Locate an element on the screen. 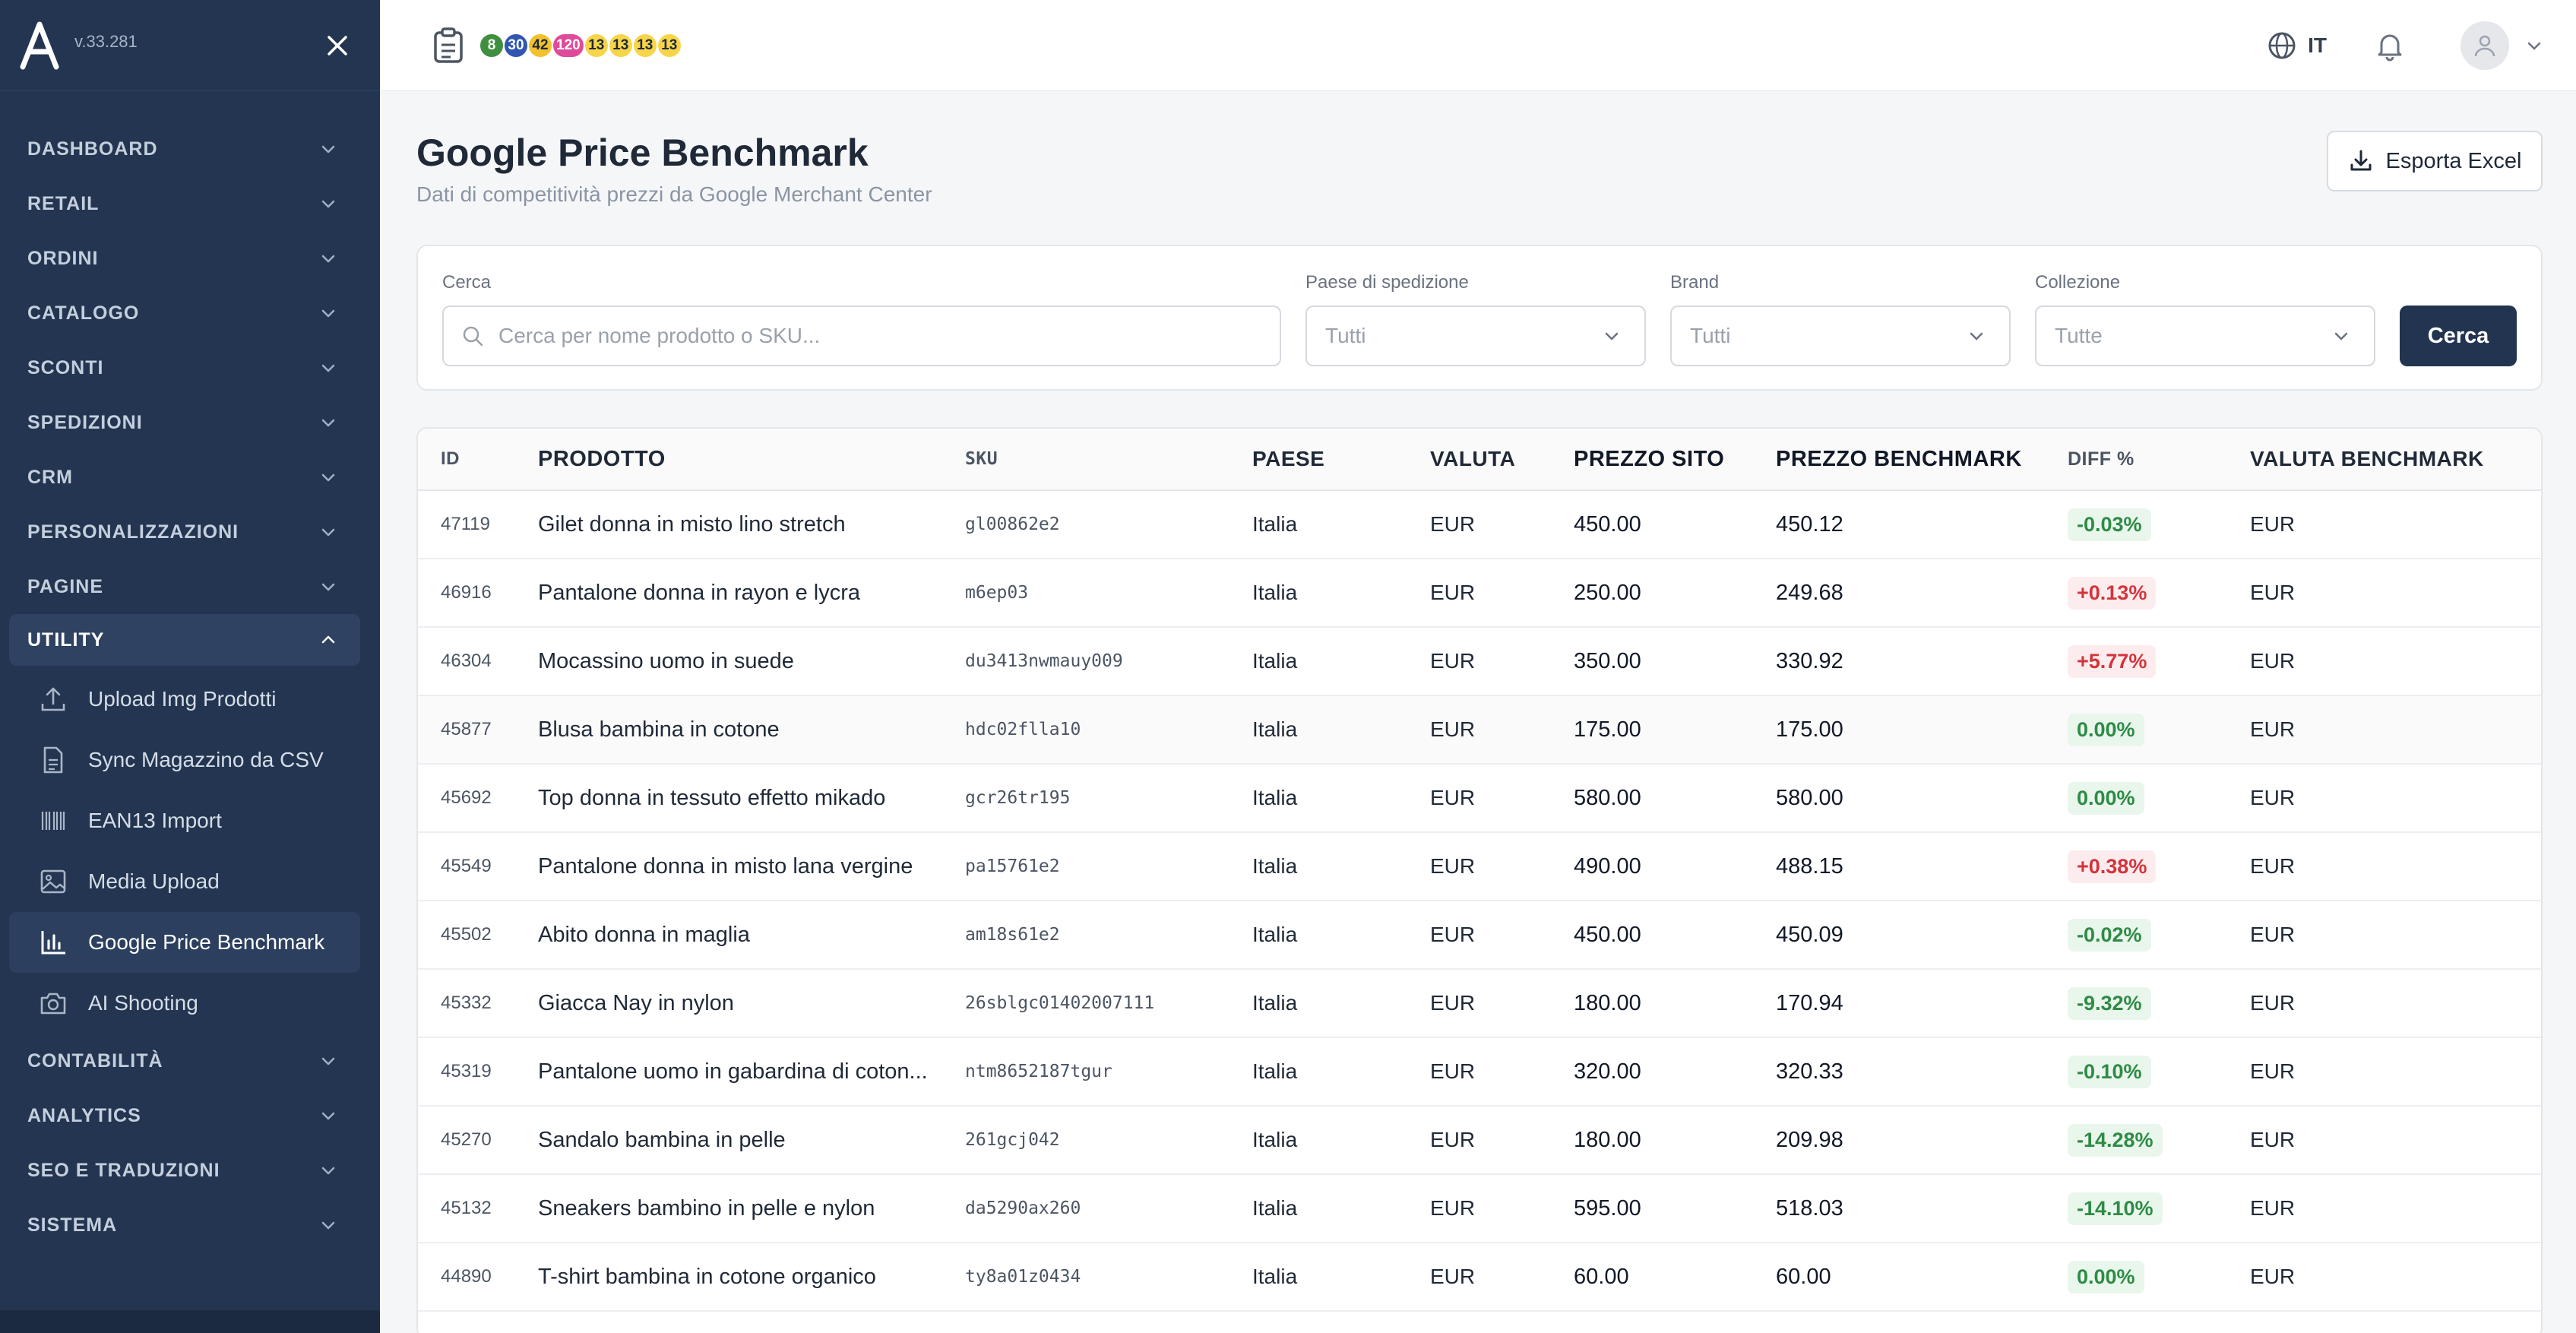 The height and width of the screenshot is (1333, 2576). cell-product: Blusa bambina in cotone is located at coordinates (751, 729).